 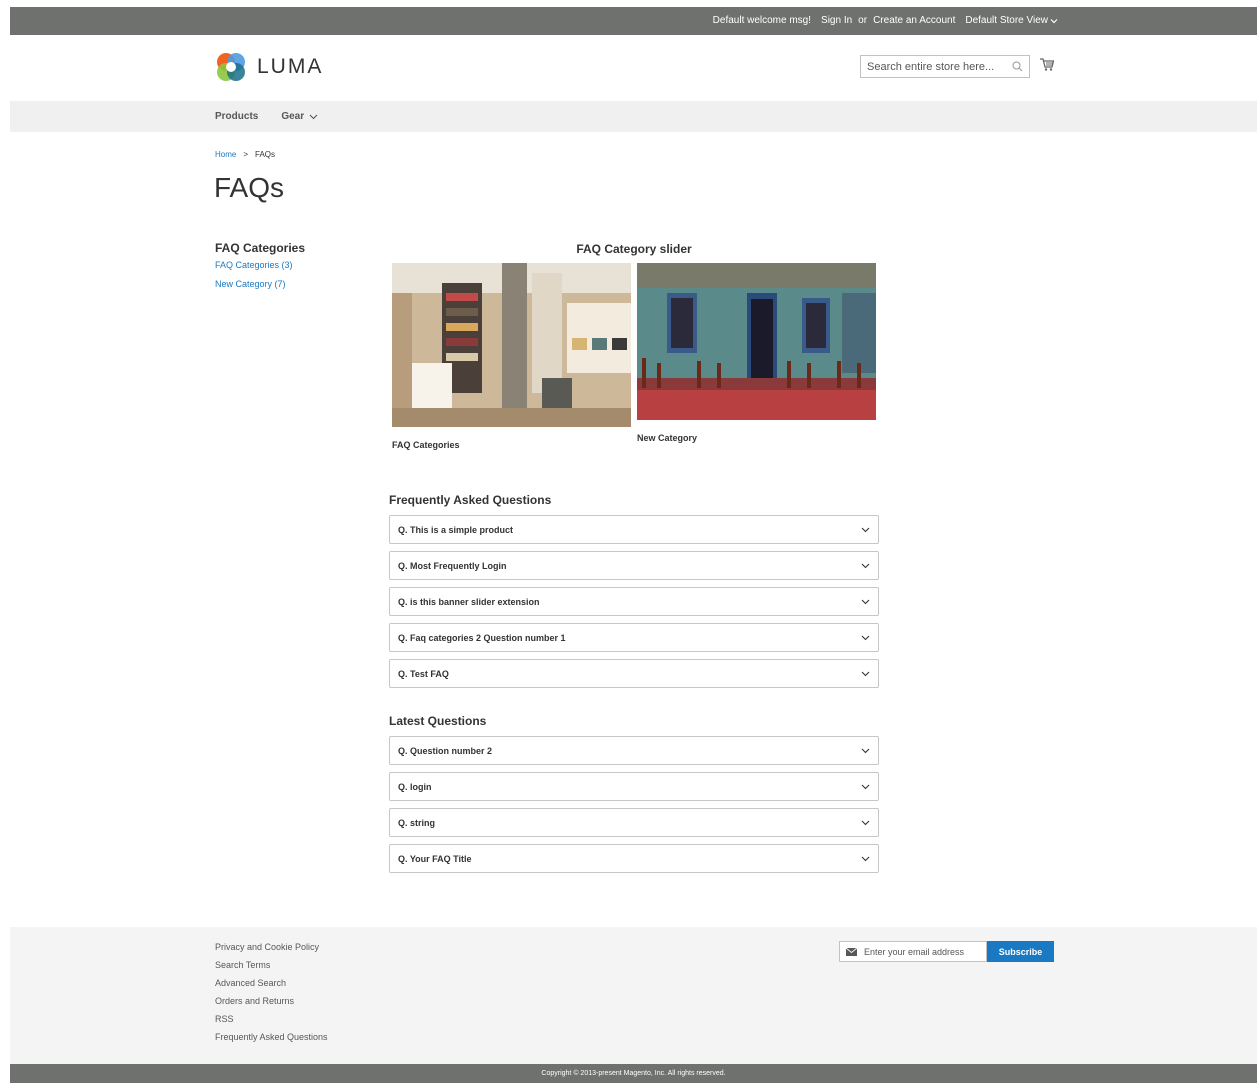 I want to click on faq-section-title: Frequently Asked Questions, so click(x=470, y=500).